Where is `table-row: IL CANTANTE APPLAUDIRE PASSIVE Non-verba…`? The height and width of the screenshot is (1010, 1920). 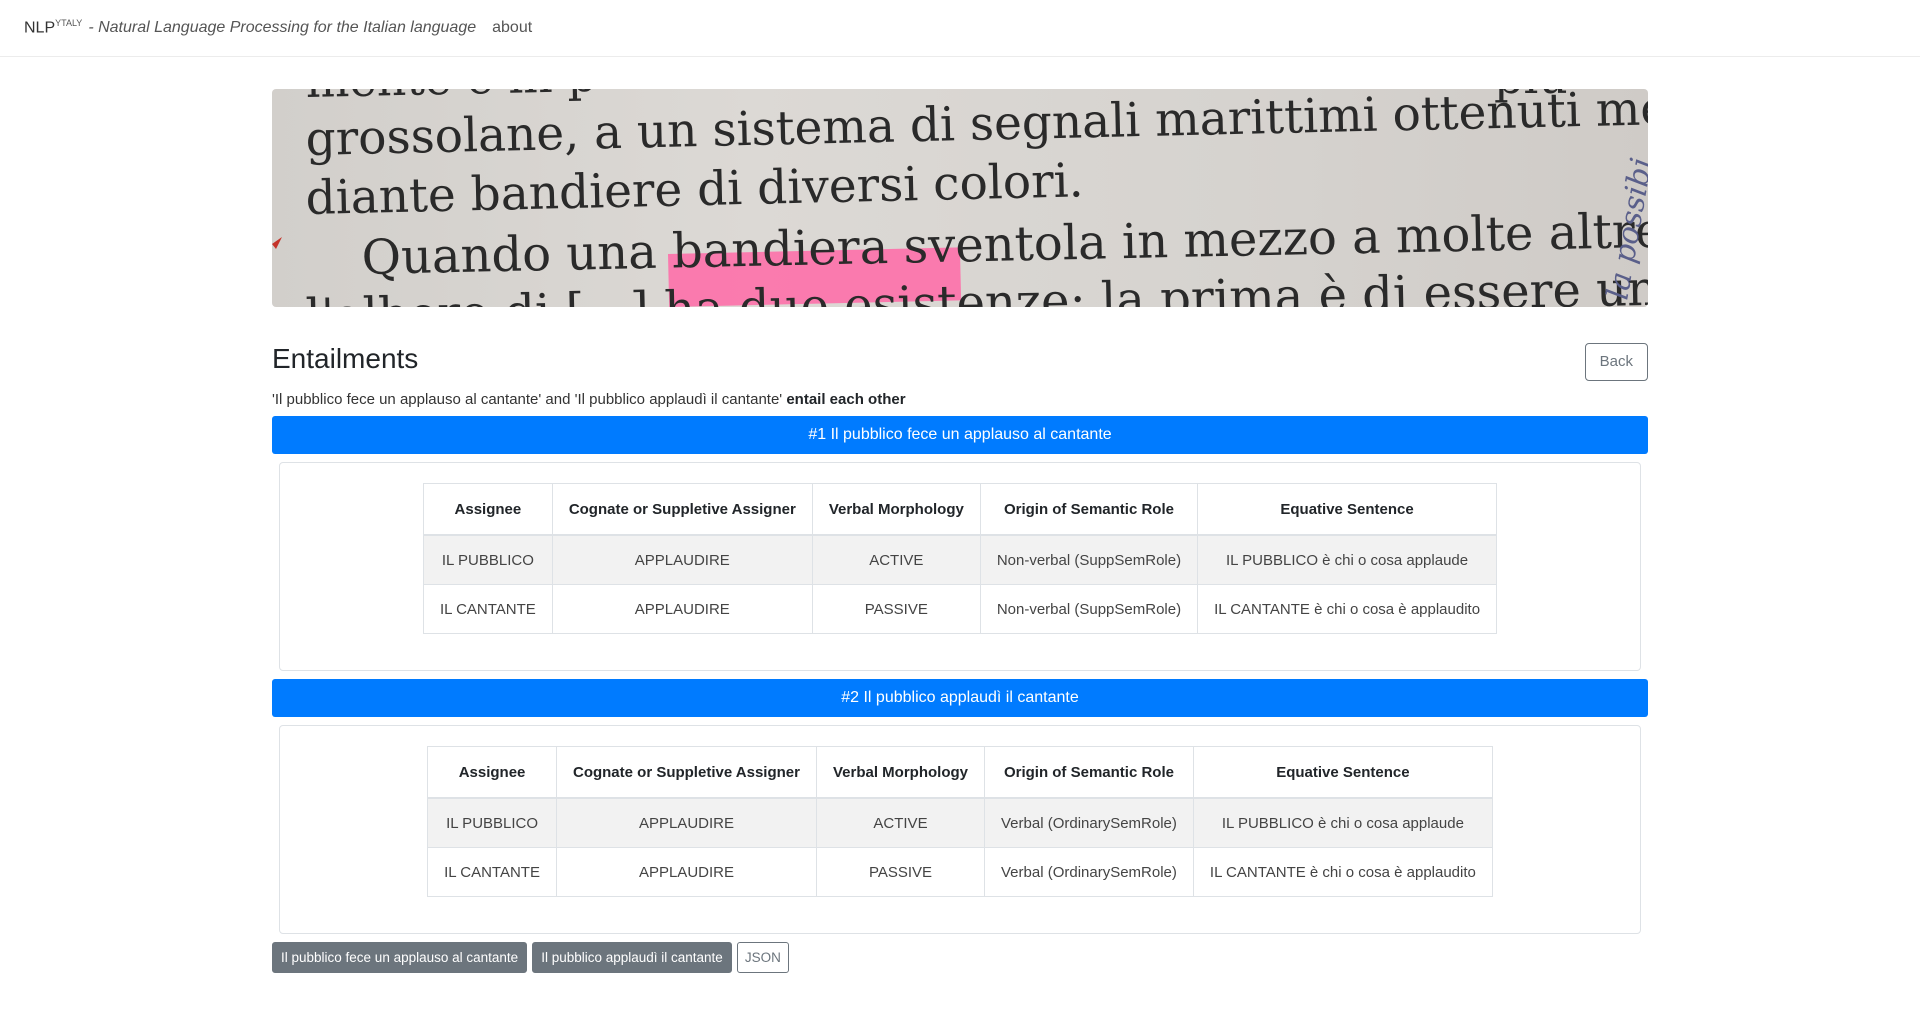 table-row: IL CANTANTE APPLAUDIRE PASSIVE Non-verba… is located at coordinates (960, 609).